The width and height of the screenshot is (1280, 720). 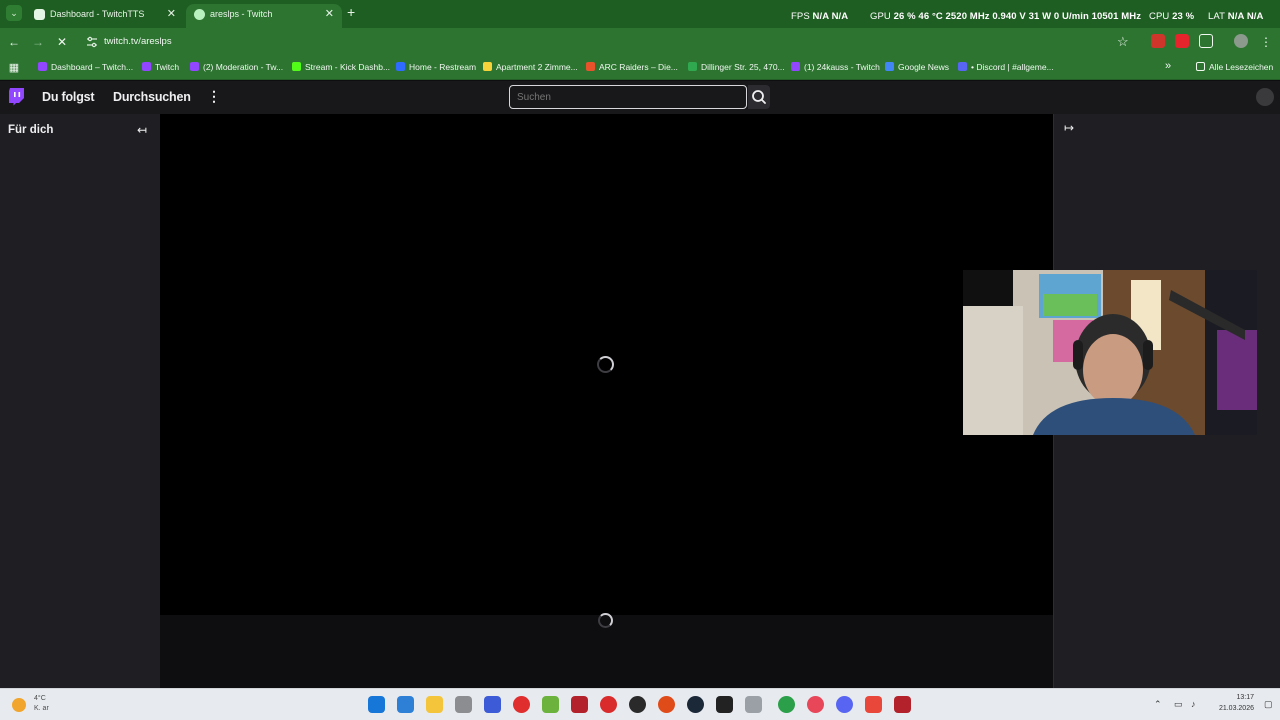 I want to click on webcam-overlay, so click(x=1110, y=352).